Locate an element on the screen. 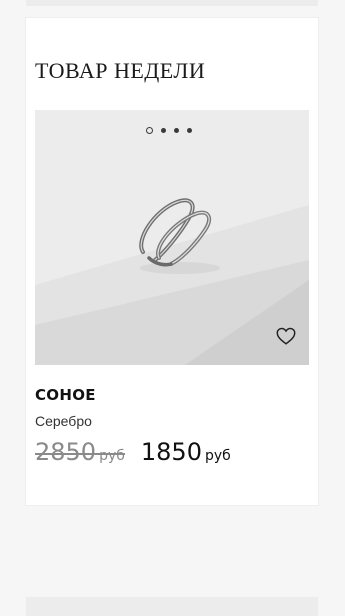 Image resolution: width=345 pixels, height=616 pixels. old-price: 2850 руб is located at coordinates (80, 452).